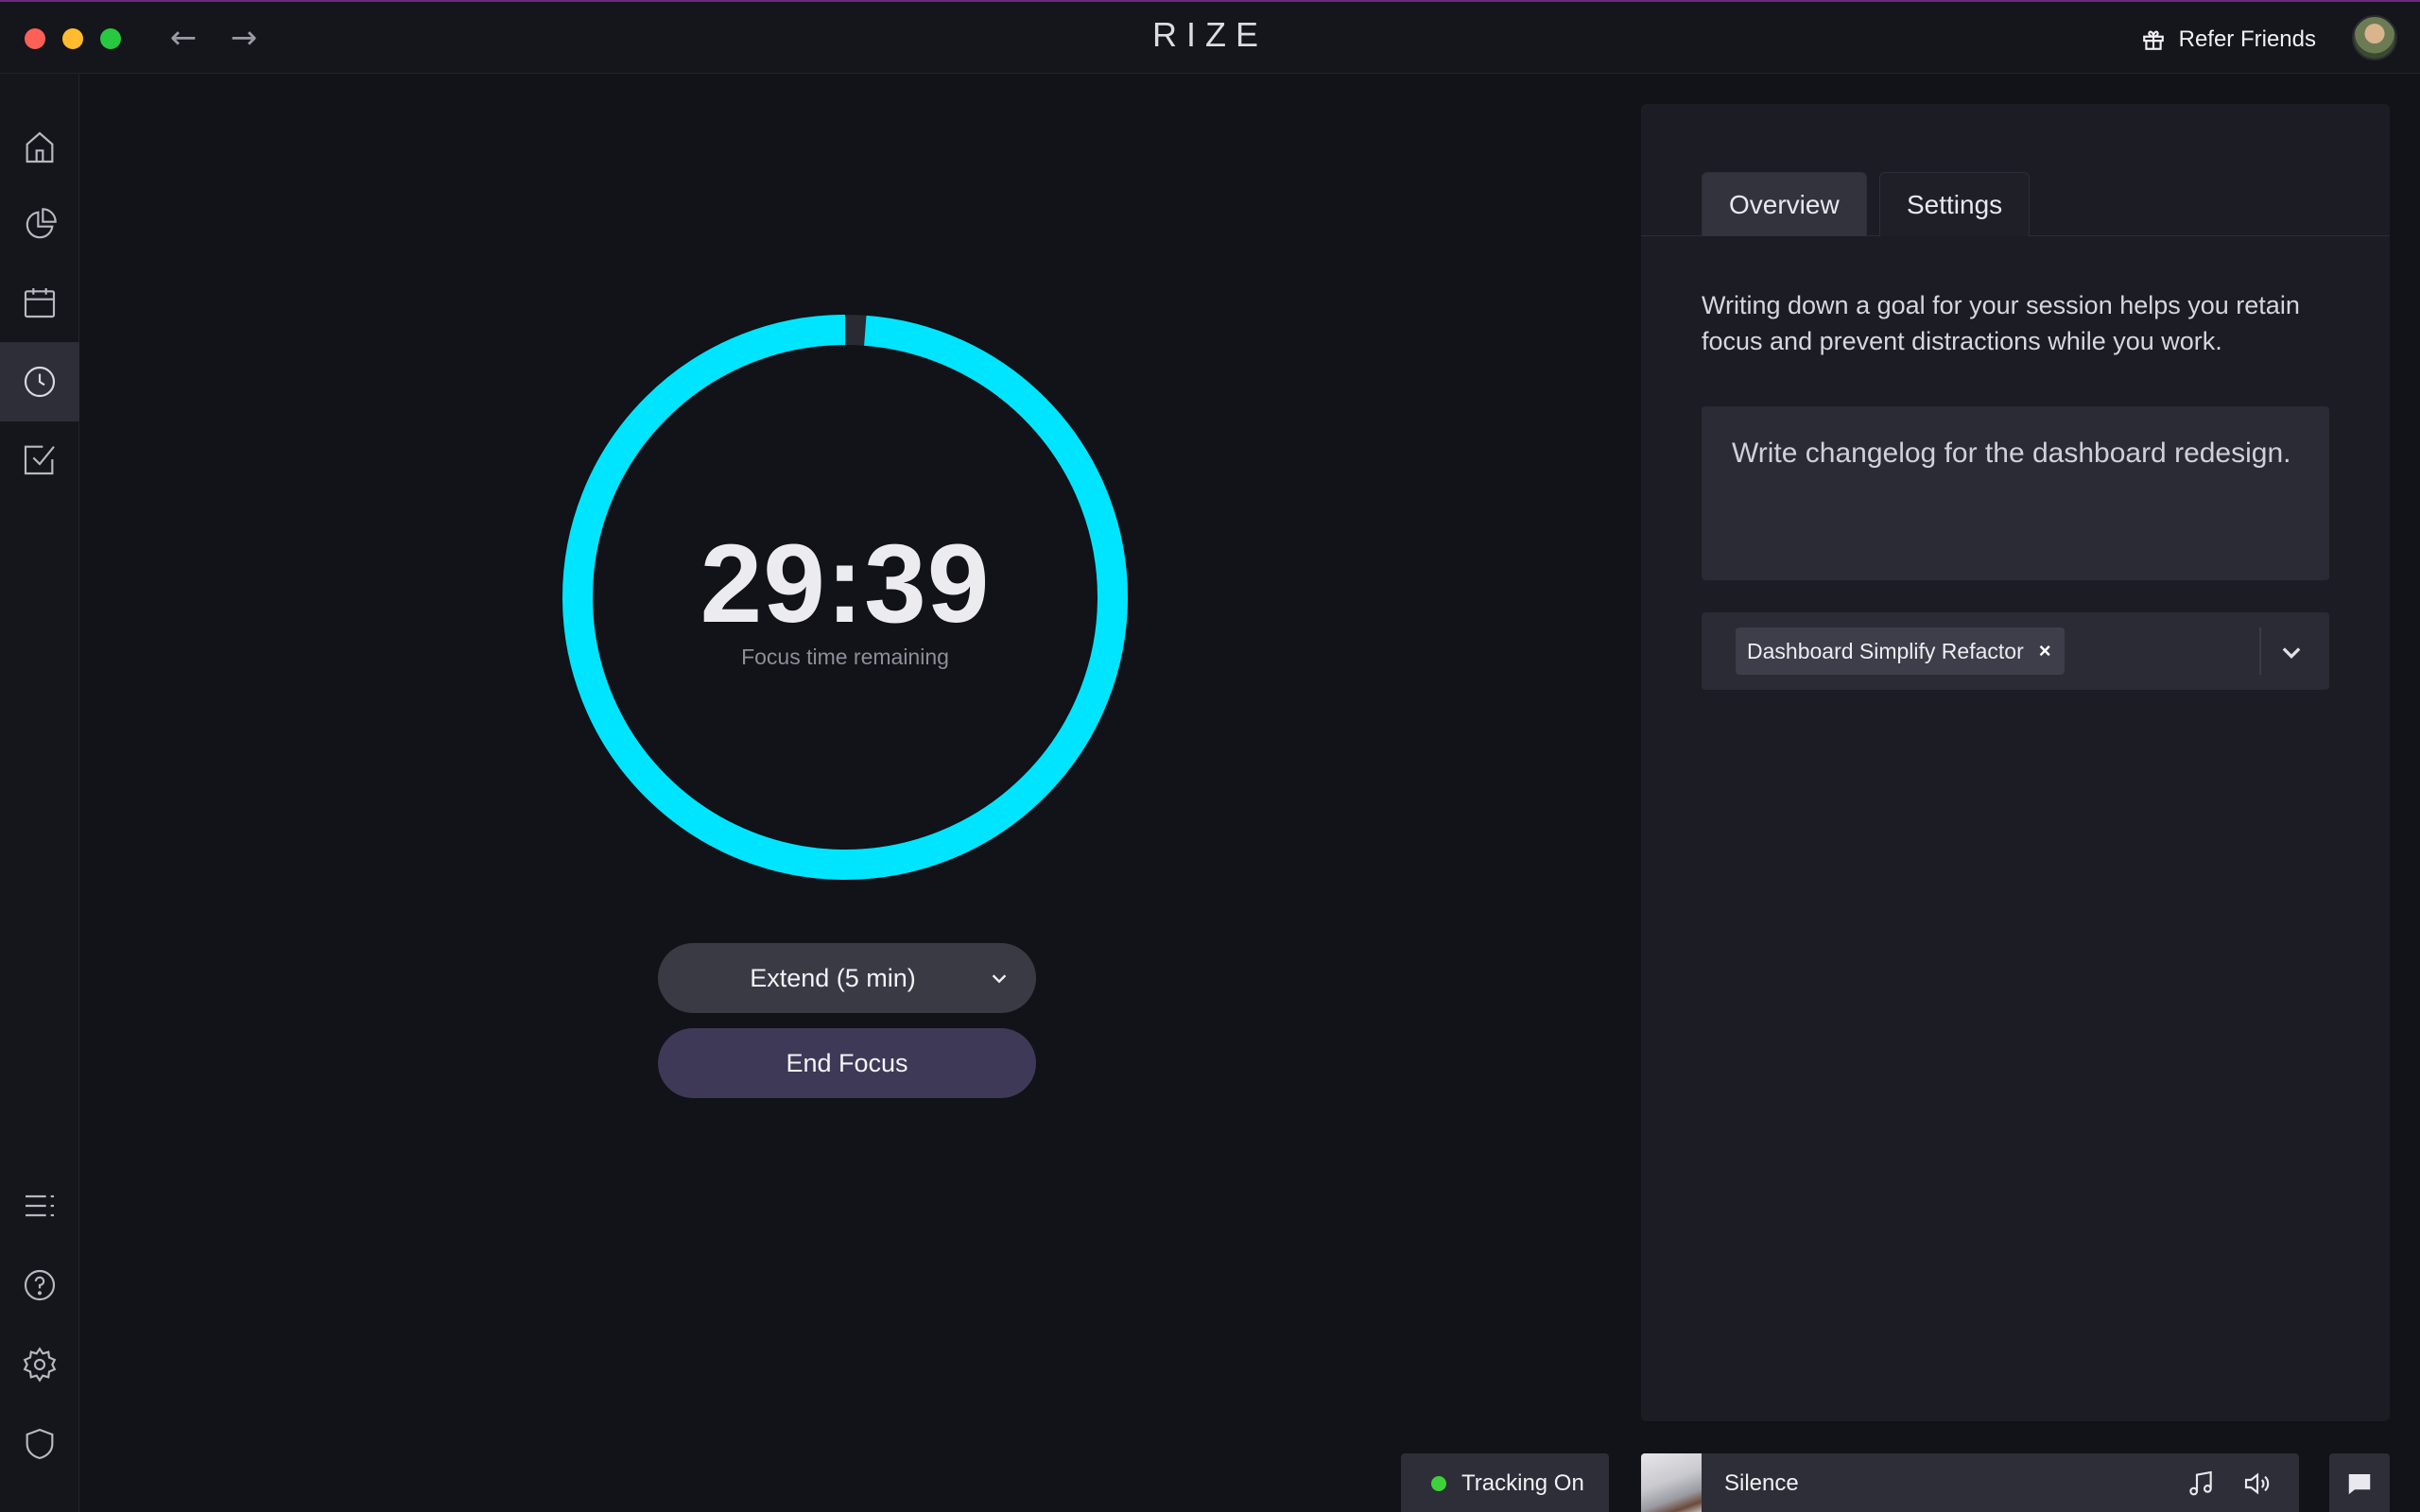  I want to click on sidebar-item-help, so click(39, 1285).